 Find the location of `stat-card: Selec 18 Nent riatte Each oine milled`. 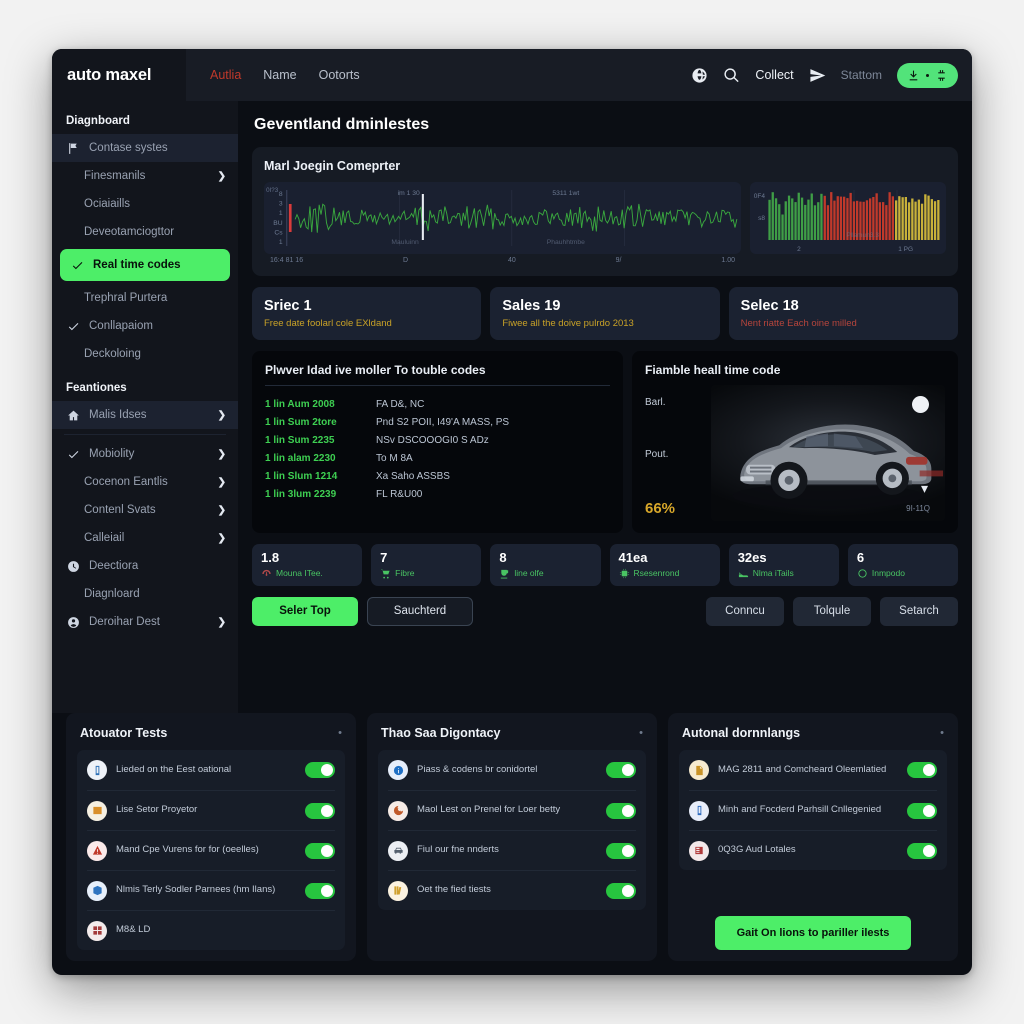

stat-card: Selec 18 Nent riatte Each oine milled is located at coordinates (843, 313).